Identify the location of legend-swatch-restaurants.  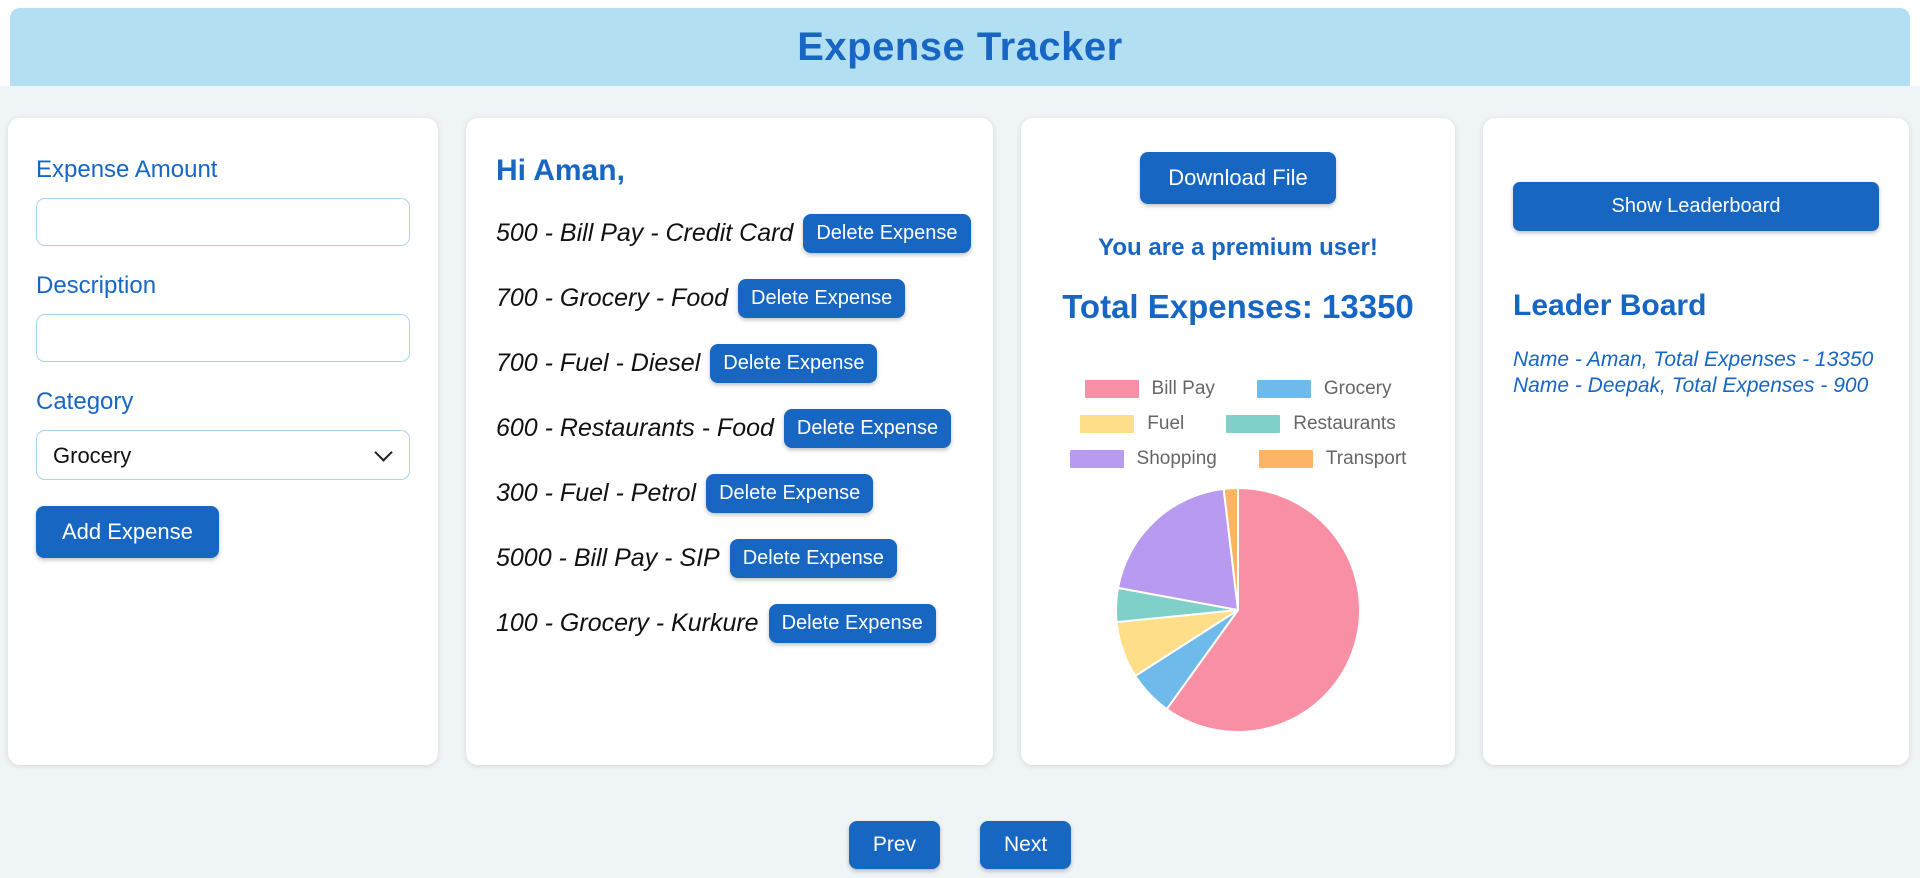
(1253, 424).